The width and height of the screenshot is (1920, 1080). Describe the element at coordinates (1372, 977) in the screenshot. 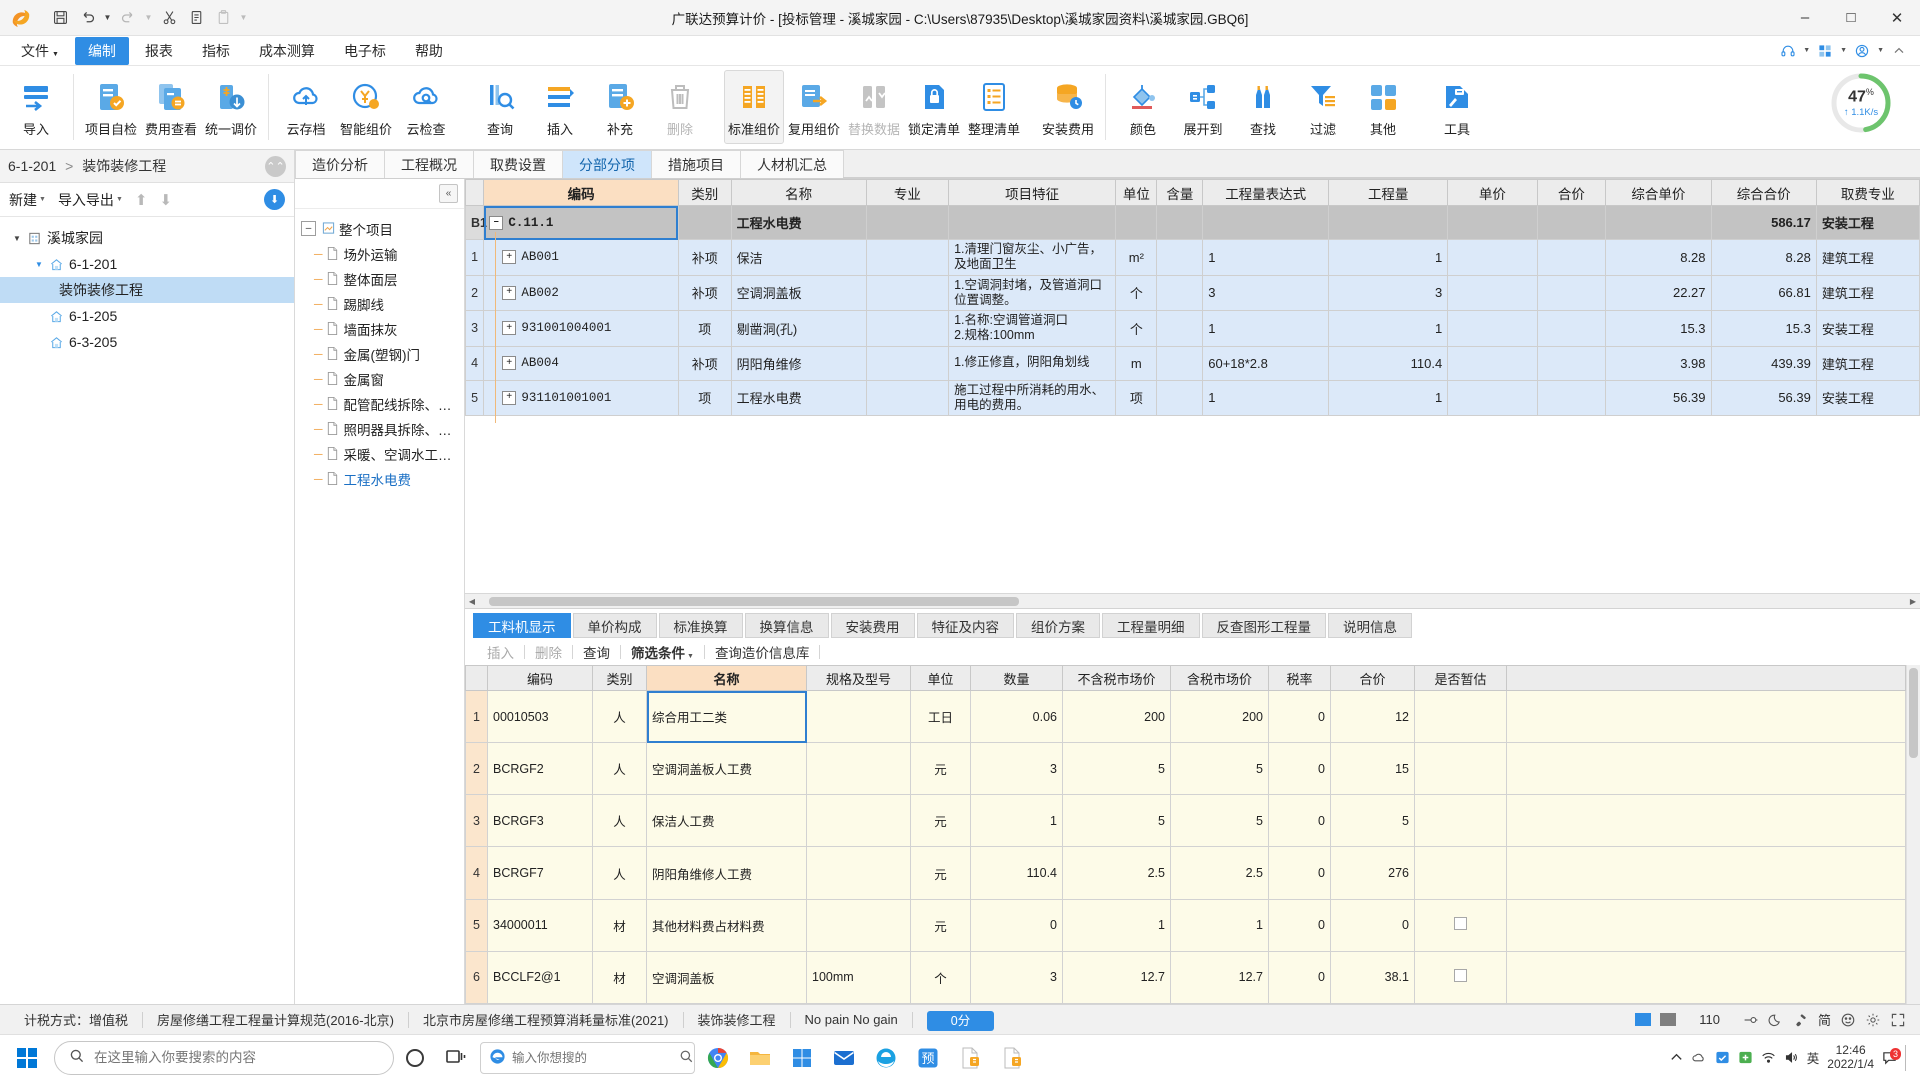

I see `cell-total: 38.1` at that location.